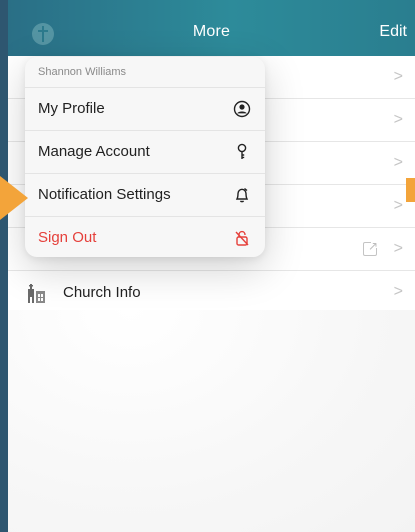 The height and width of the screenshot is (532, 415). I want to click on menu-item-sign-out: Sign Out, so click(145, 237).